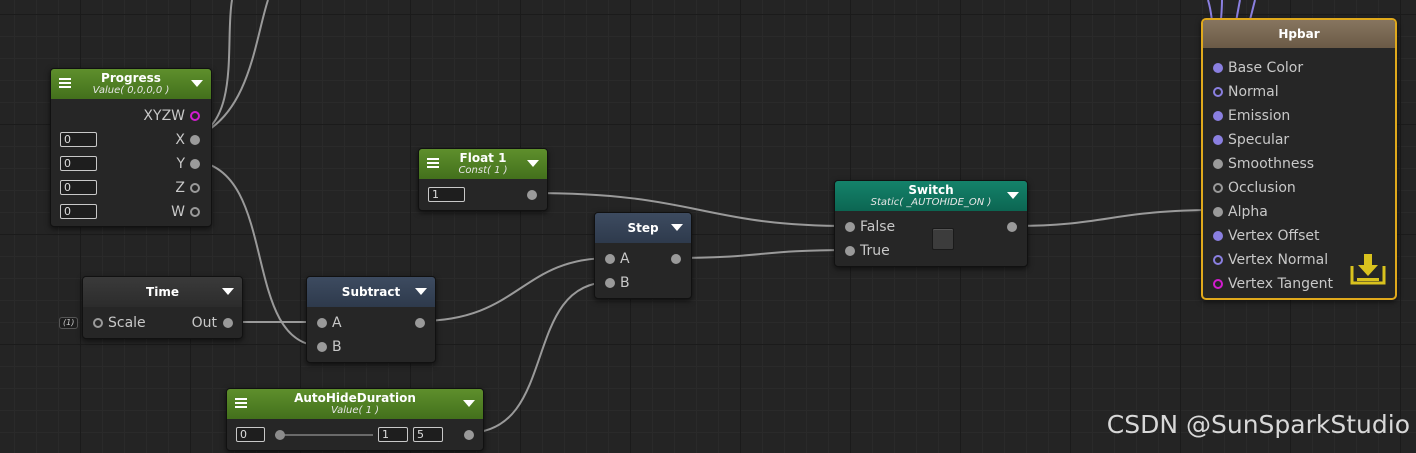 The width and height of the screenshot is (1416, 453). I want to click on output-label-y: Y, so click(180, 164).